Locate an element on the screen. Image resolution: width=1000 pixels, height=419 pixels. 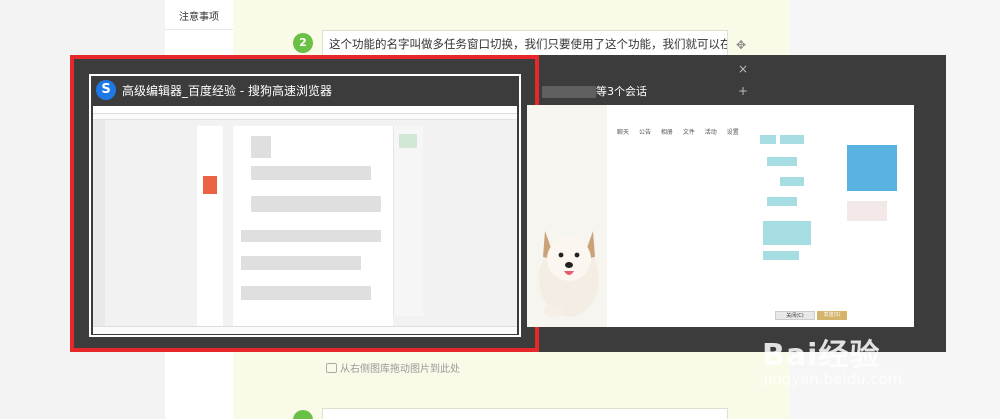
chat-send-button: 发送(S) is located at coordinates (832, 315).